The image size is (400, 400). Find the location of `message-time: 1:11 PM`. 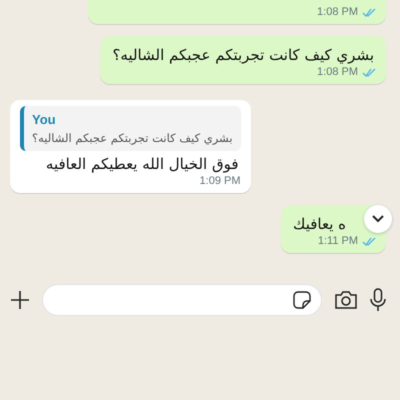

message-time: 1:11 PM is located at coordinates (338, 241).